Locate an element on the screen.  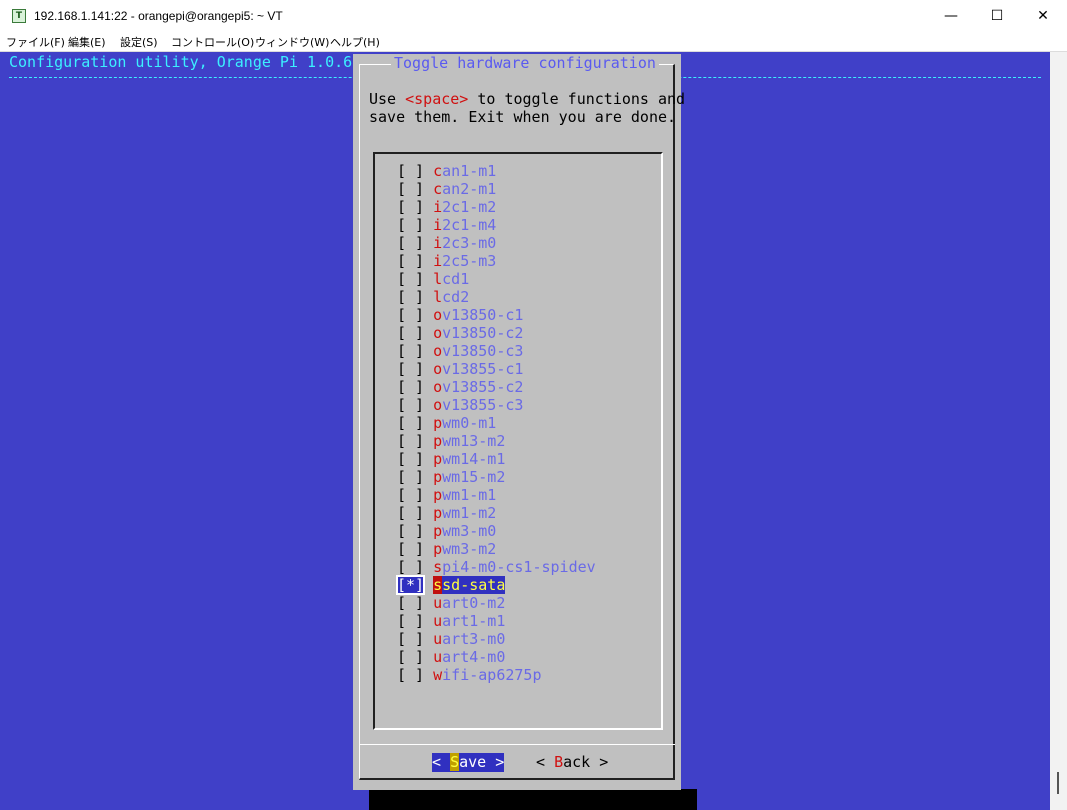
option-item: [ ] lcd1 is located at coordinates (433, 279).